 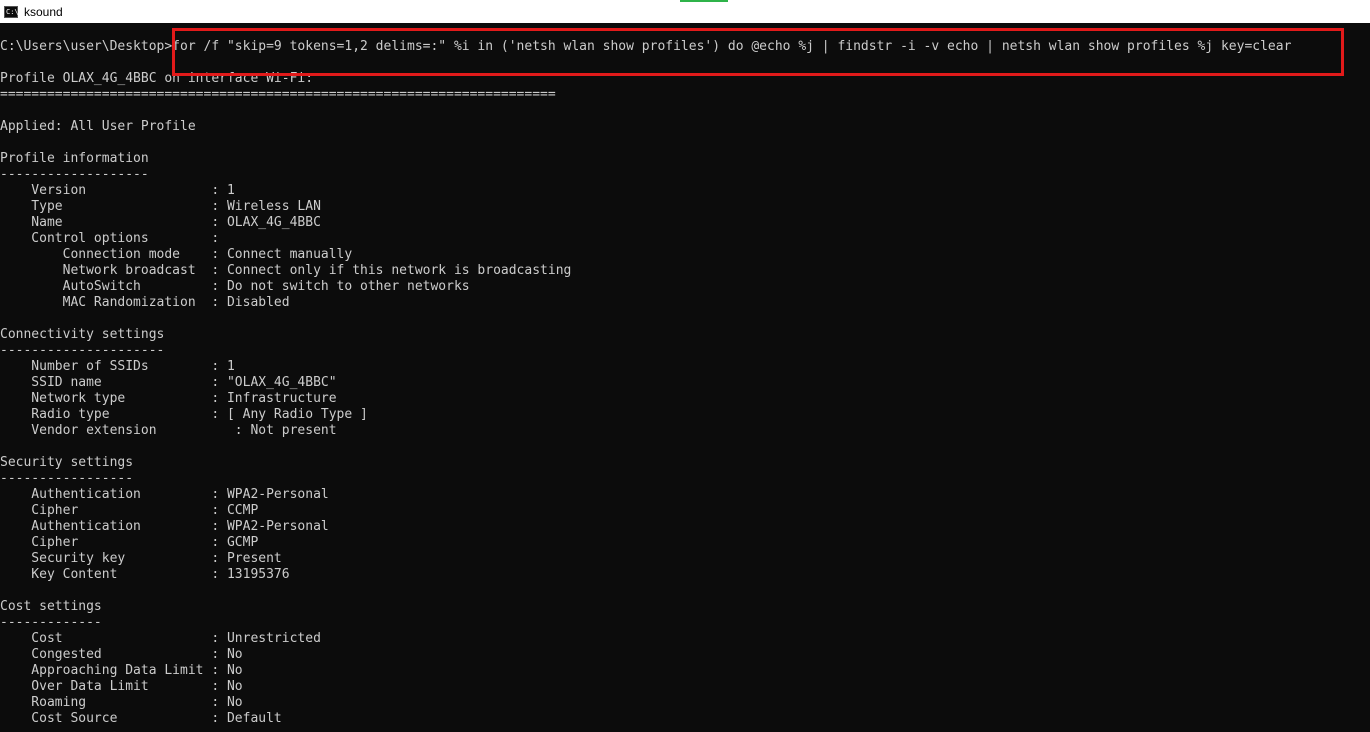 What do you see at coordinates (74, 158) in the screenshot?
I see `console-line: Profile information` at bounding box center [74, 158].